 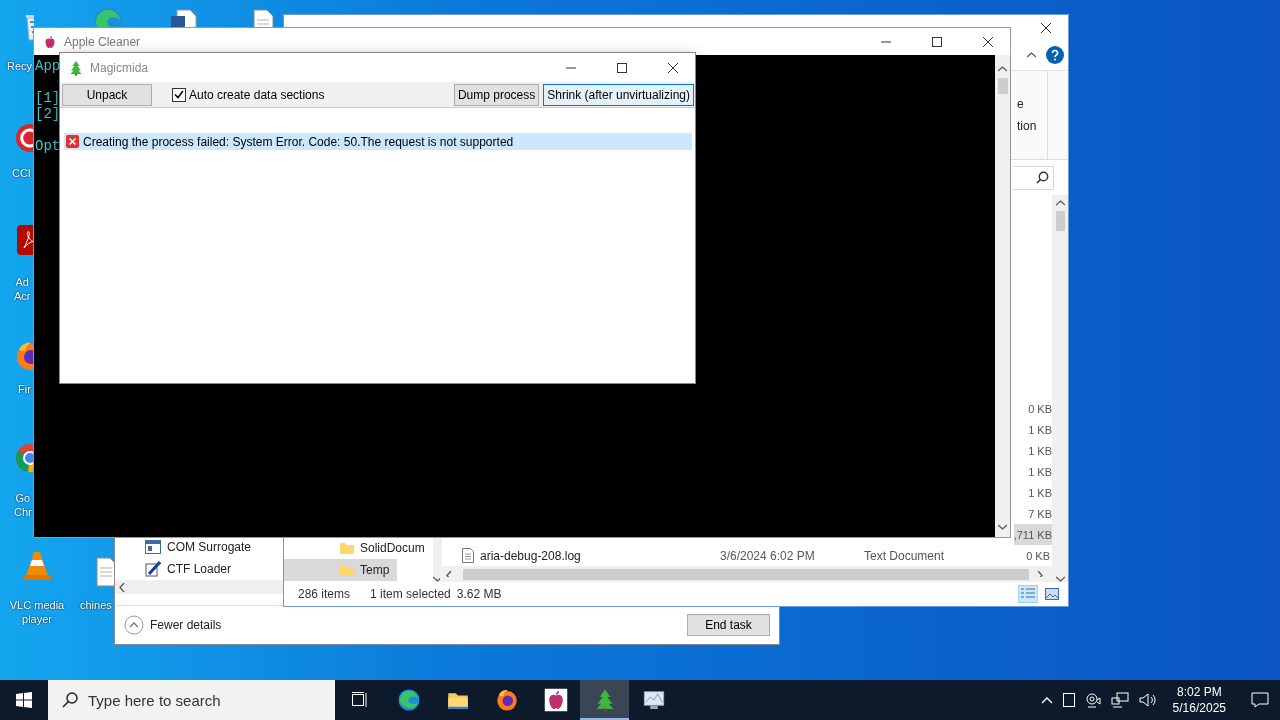 What do you see at coordinates (24, 389) in the screenshot?
I see `icon-label: Fir` at bounding box center [24, 389].